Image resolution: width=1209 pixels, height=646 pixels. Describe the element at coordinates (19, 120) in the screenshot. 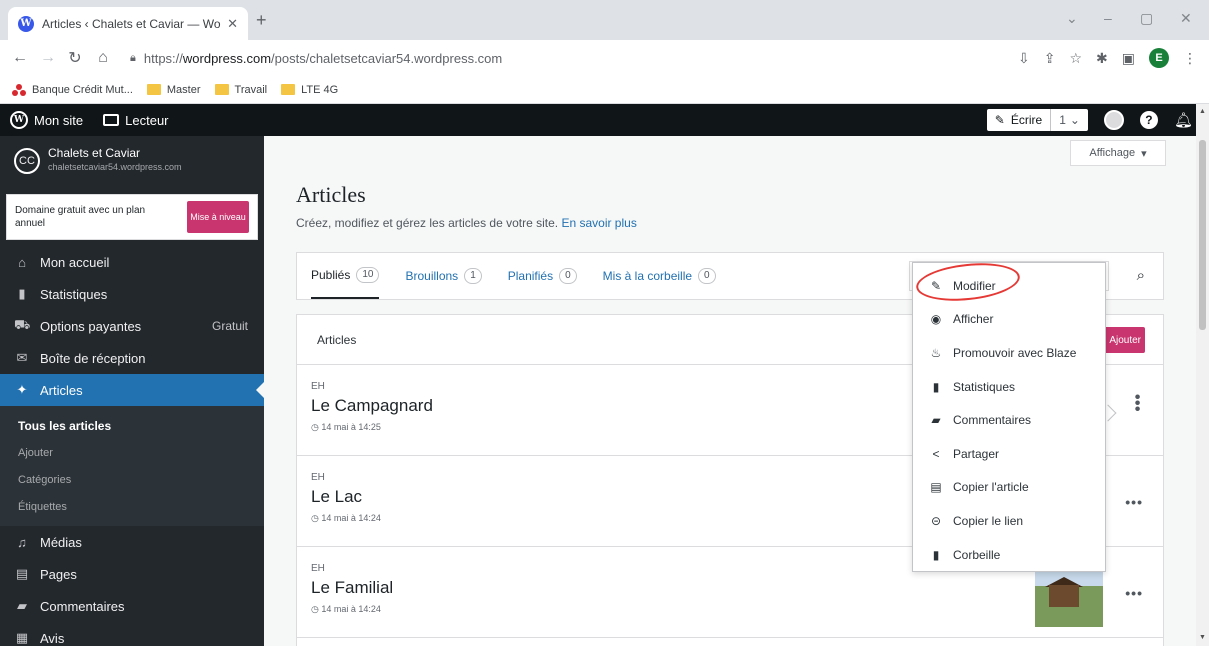

I see `wordpress-logo-icon: W` at that location.